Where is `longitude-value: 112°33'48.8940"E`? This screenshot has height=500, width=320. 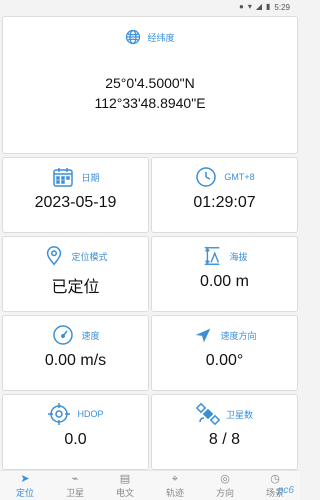 longitude-value: 112°33'48.8940"E is located at coordinates (150, 103).